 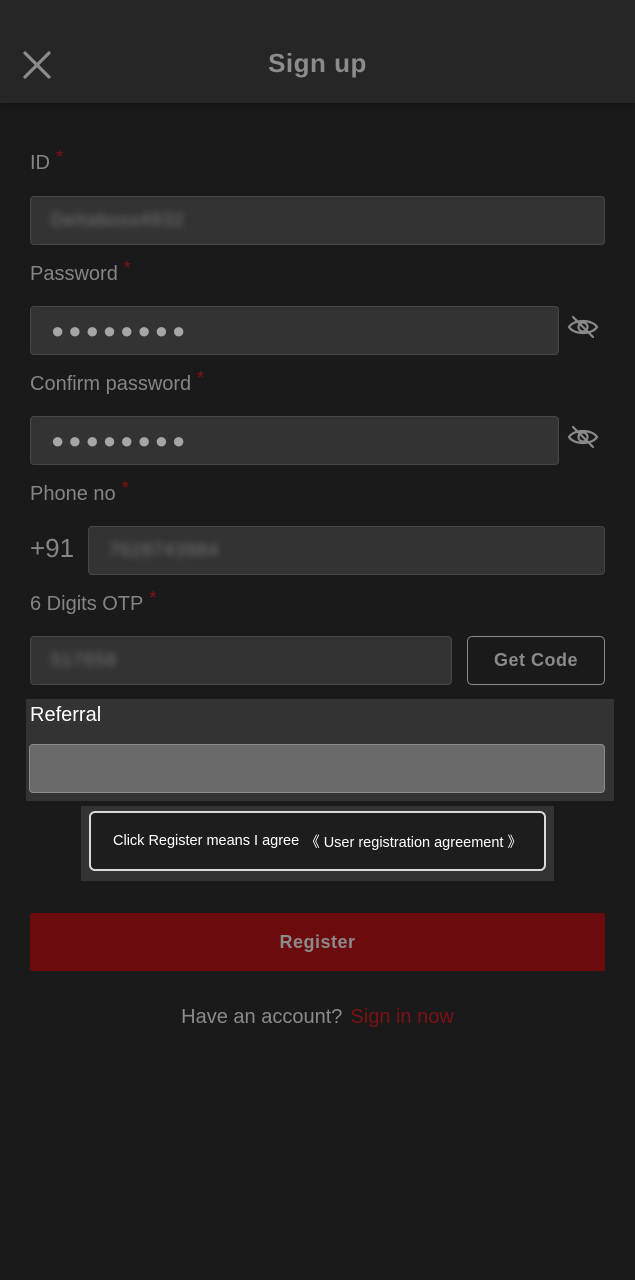 I want to click on otp-input: 517658, so click(x=241, y=660).